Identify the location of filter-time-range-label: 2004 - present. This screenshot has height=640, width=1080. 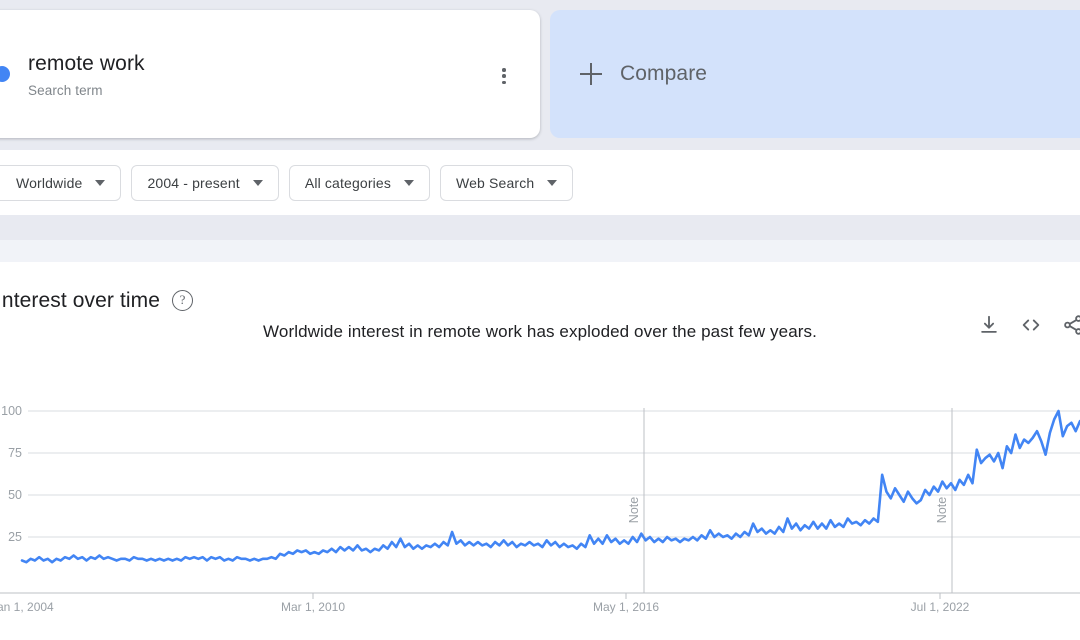
(193, 182).